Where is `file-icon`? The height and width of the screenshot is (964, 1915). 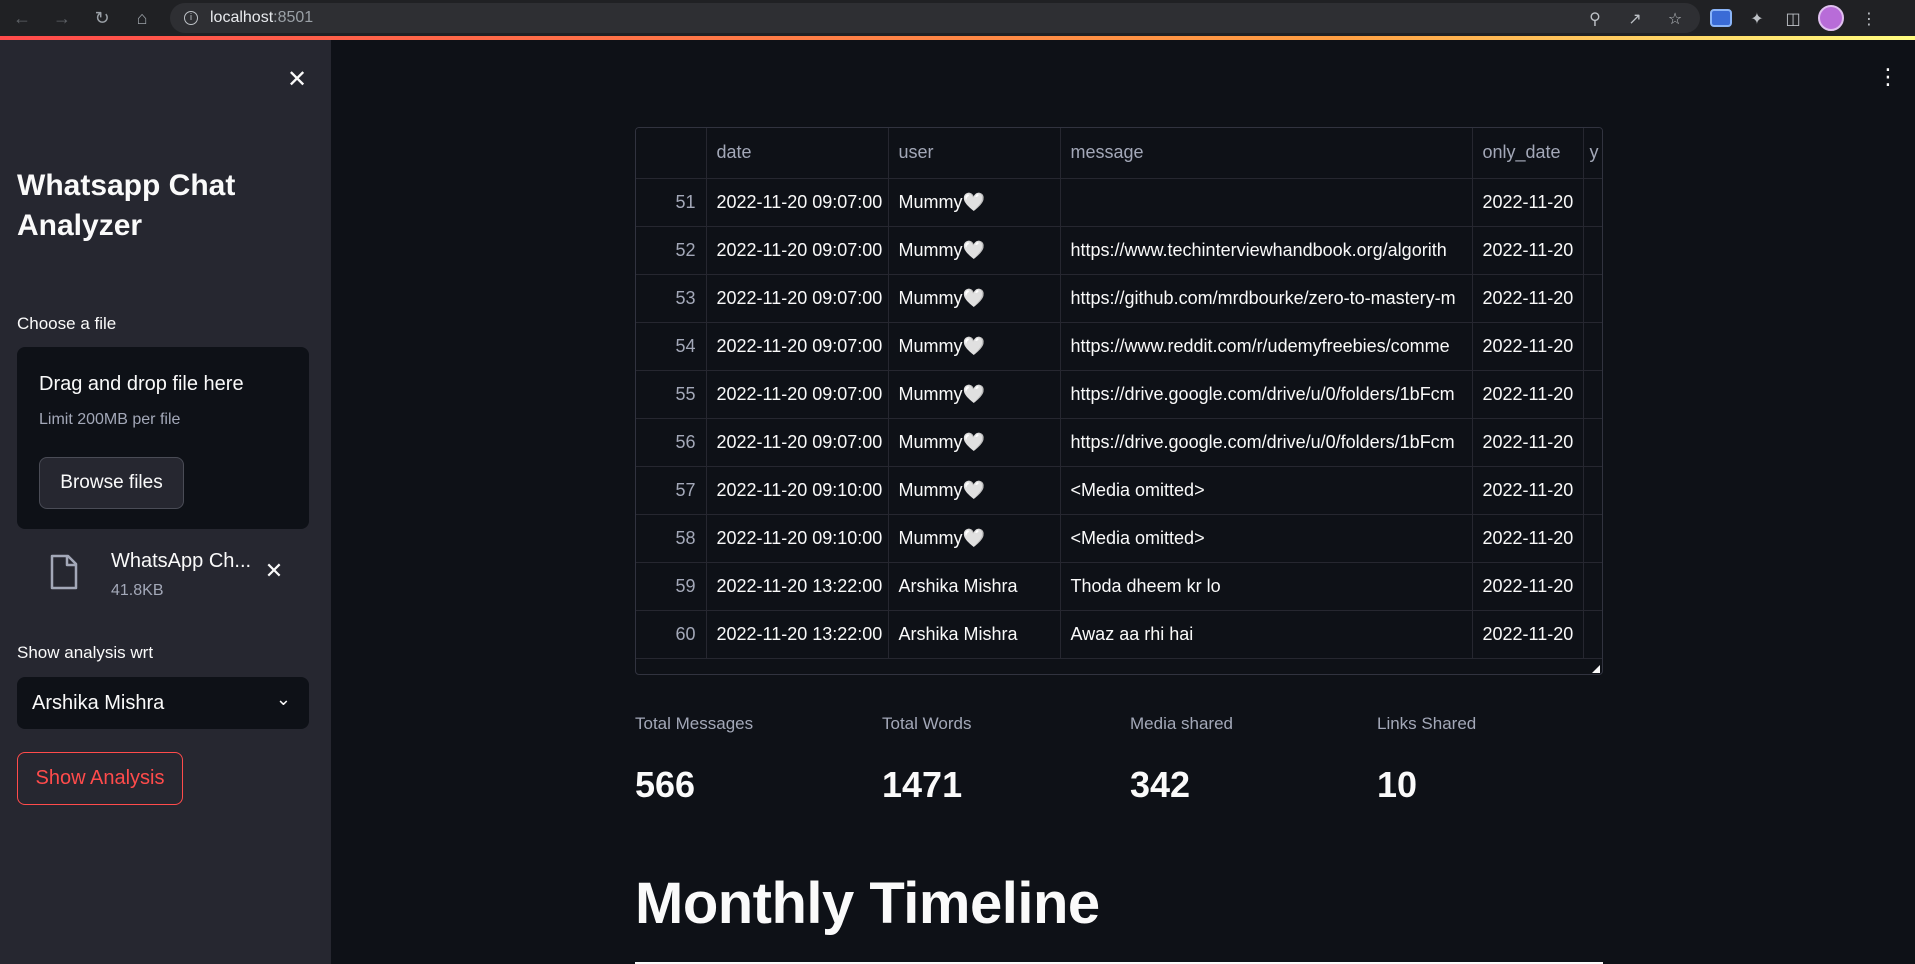
file-icon is located at coordinates (64, 572).